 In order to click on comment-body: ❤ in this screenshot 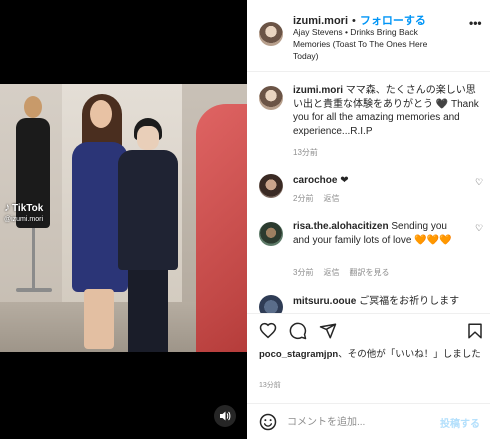, I will do `click(344, 180)`.